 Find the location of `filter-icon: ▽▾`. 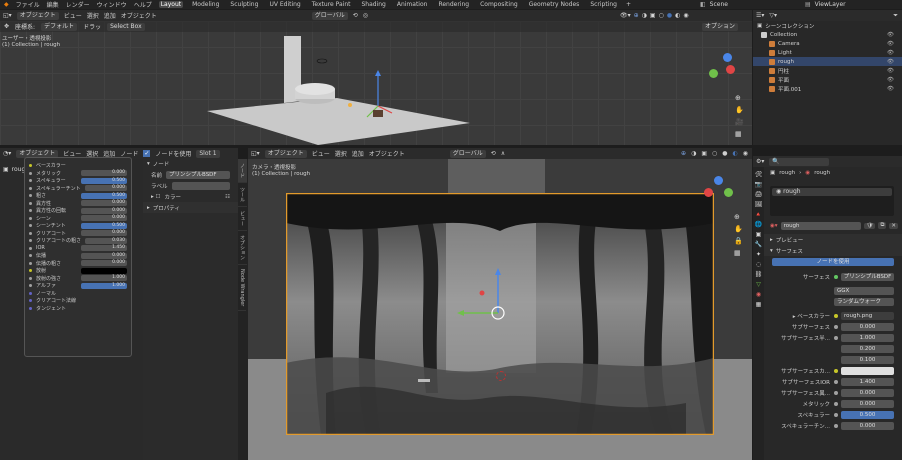

filter-icon: ▽▾ is located at coordinates (773, 15).